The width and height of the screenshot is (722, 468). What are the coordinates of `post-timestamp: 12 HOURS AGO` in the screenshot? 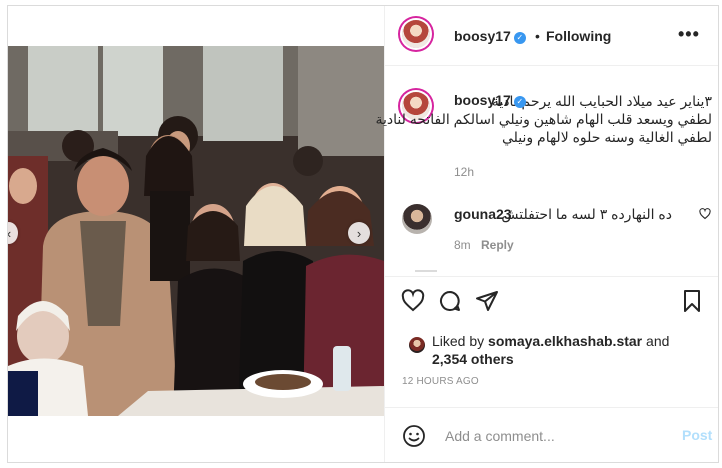 It's located at (440, 381).